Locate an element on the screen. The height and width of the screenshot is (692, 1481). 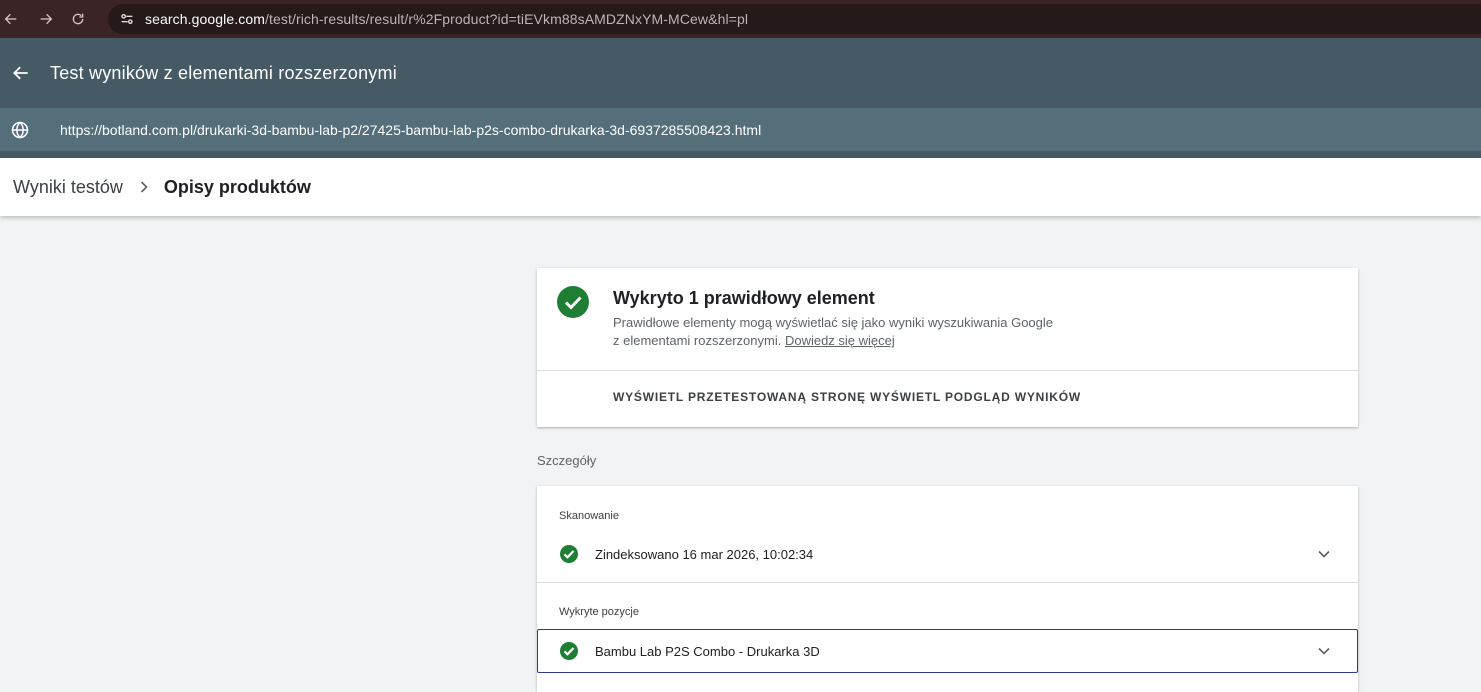
summary-desc-line2: z elementami rozszerzonymi. is located at coordinates (697, 340).